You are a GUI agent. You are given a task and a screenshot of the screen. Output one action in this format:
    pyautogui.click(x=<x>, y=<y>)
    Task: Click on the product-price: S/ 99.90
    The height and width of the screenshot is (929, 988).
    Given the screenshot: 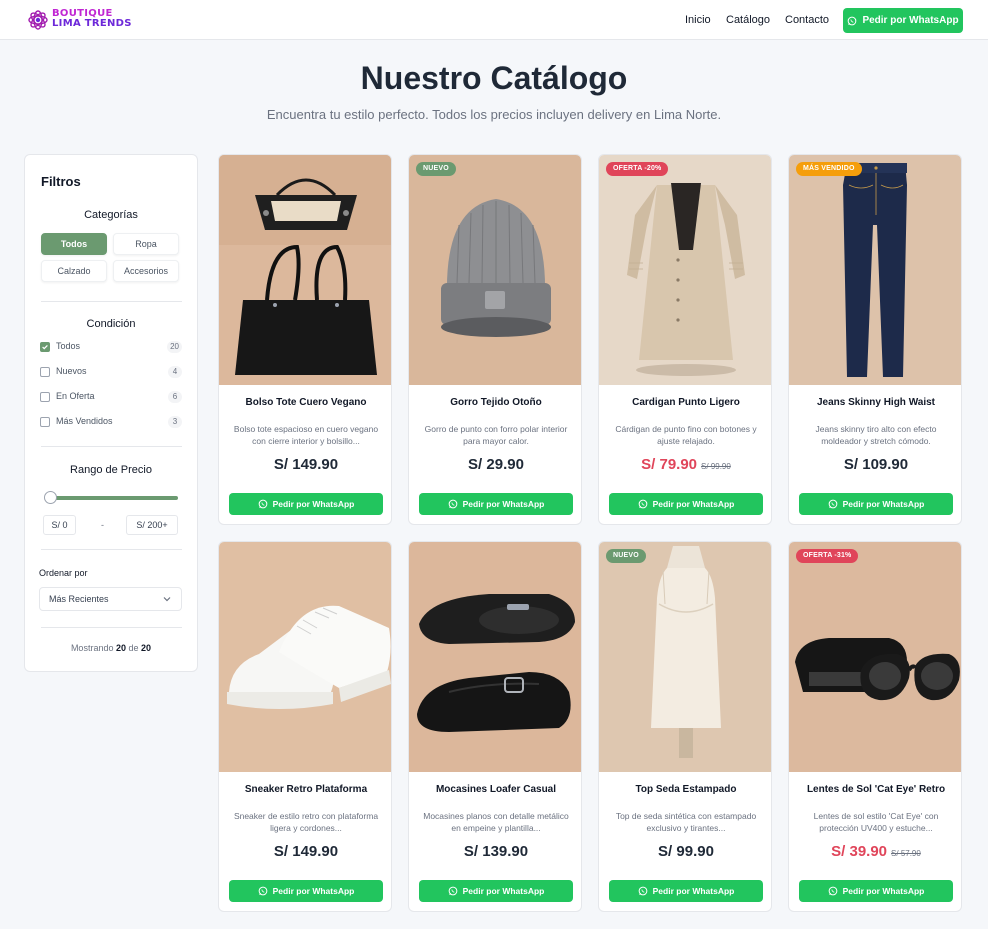 What is the action you would take?
    pyautogui.click(x=686, y=851)
    